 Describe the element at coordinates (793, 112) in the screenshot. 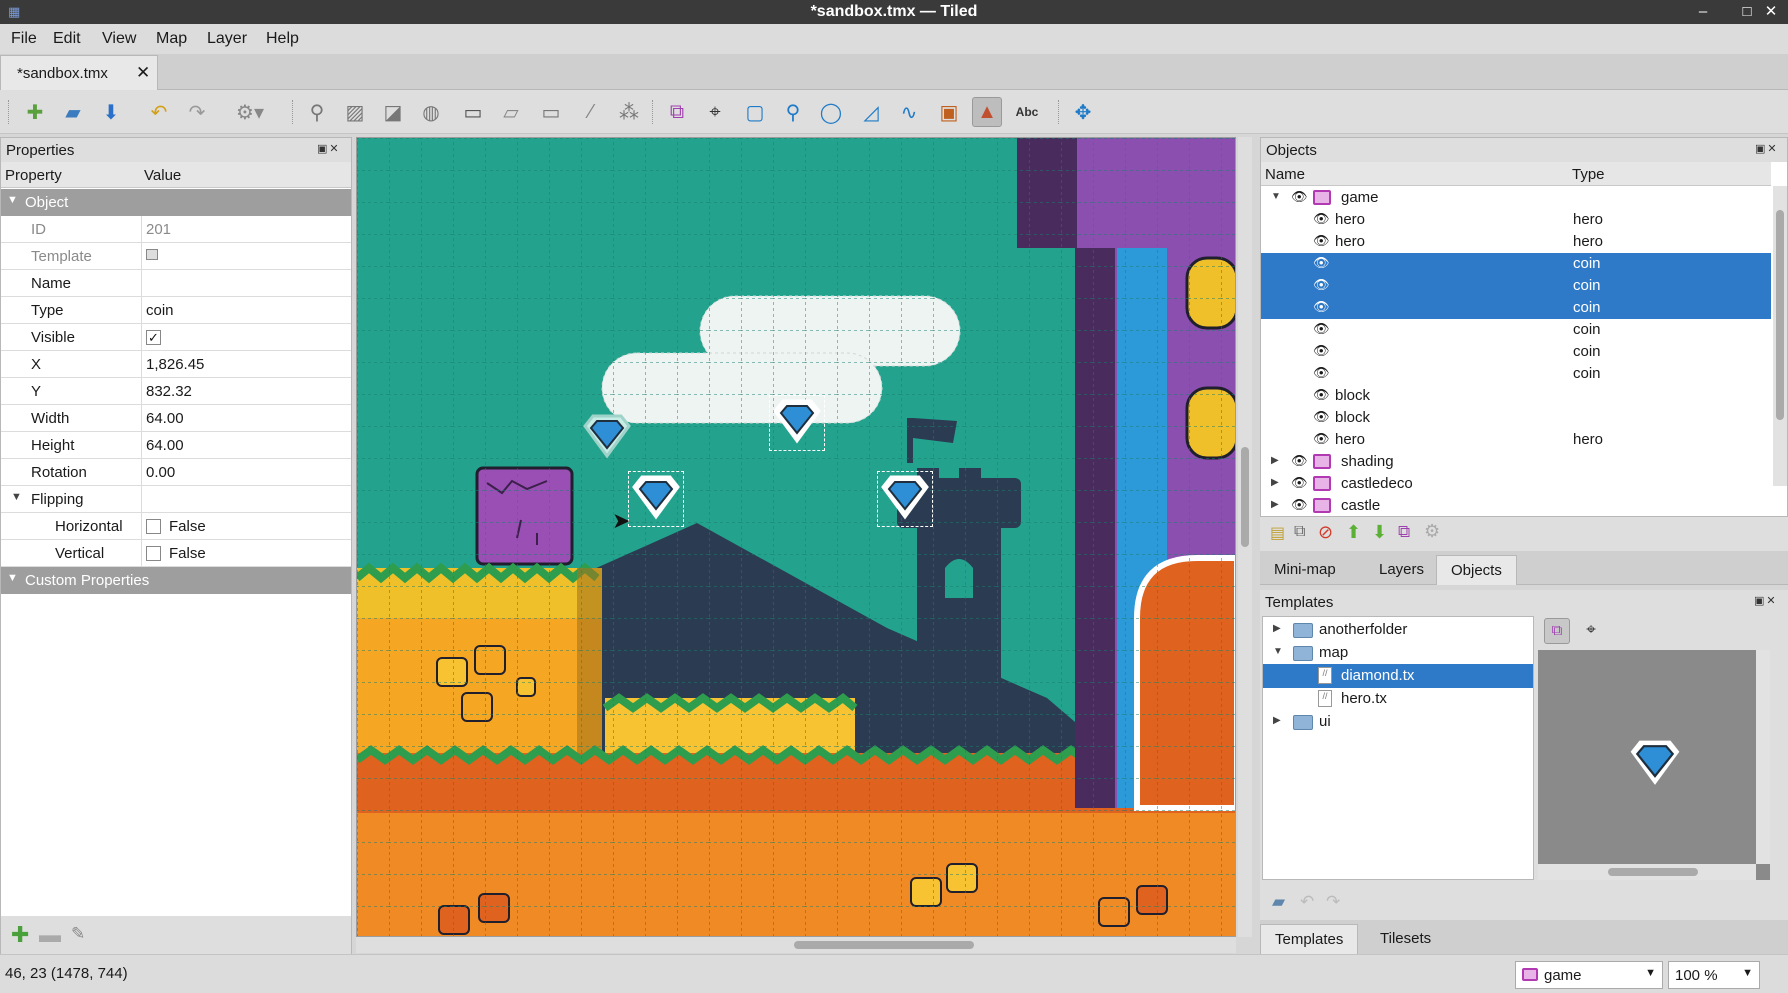

I see `insert-point-icon: ⚲` at that location.